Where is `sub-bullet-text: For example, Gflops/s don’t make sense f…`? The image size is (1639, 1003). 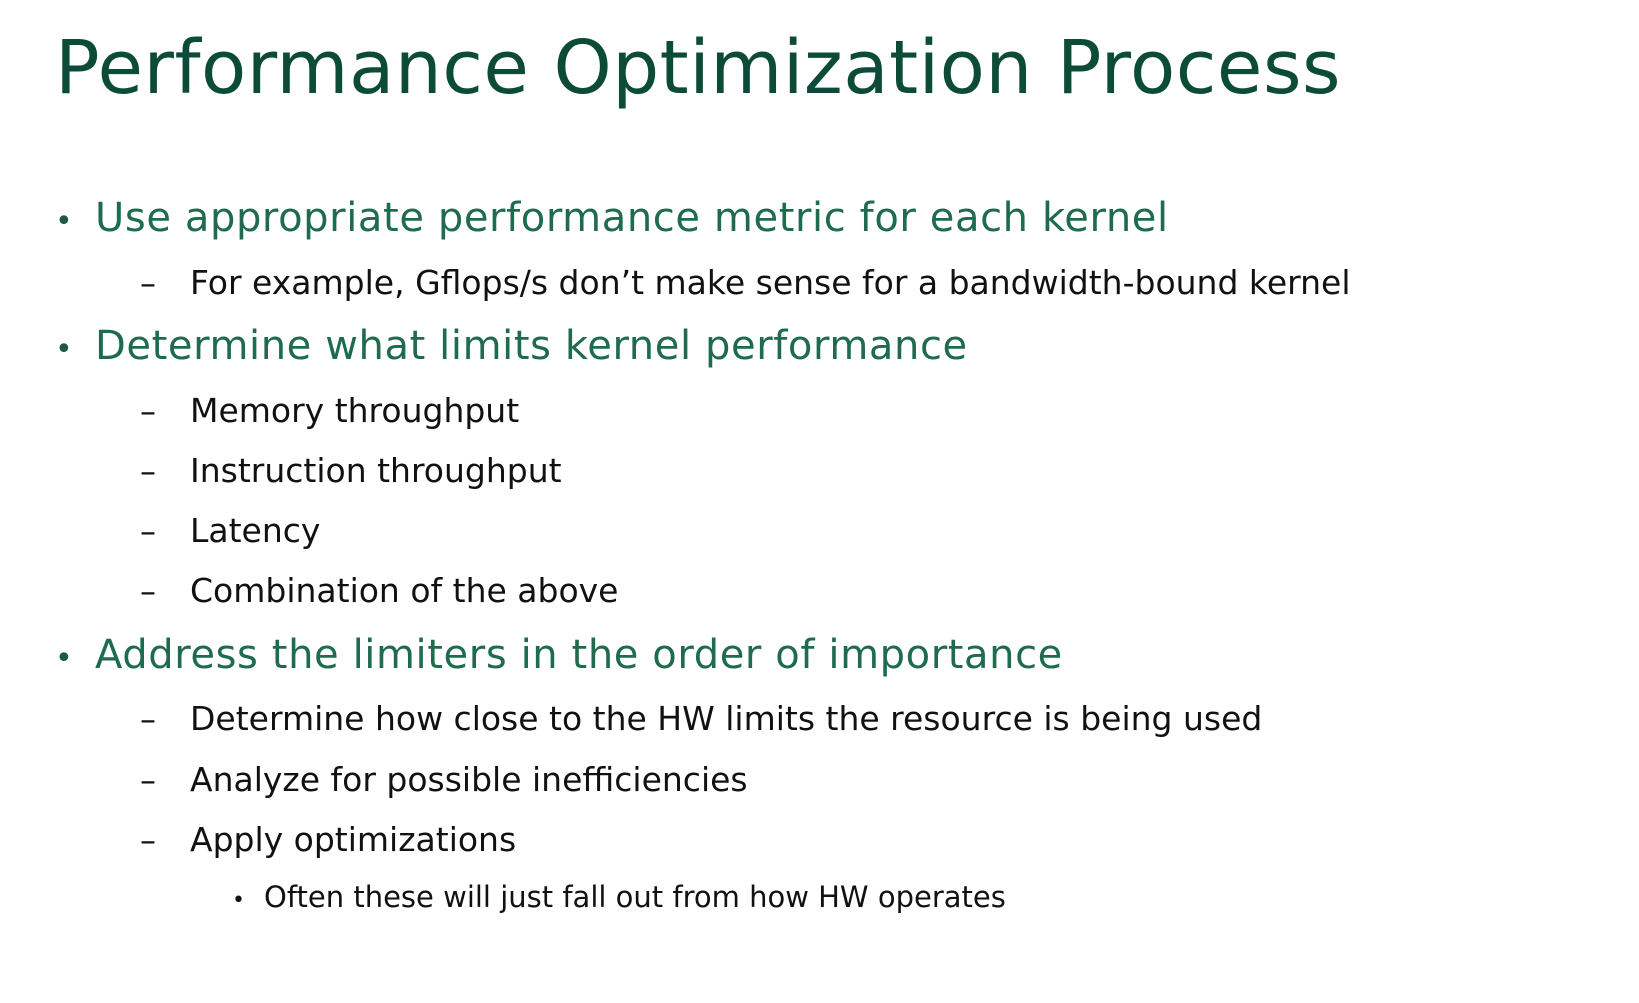
sub-bullet-text: For example, Gflops/s don’t make sense f… is located at coordinates (770, 282).